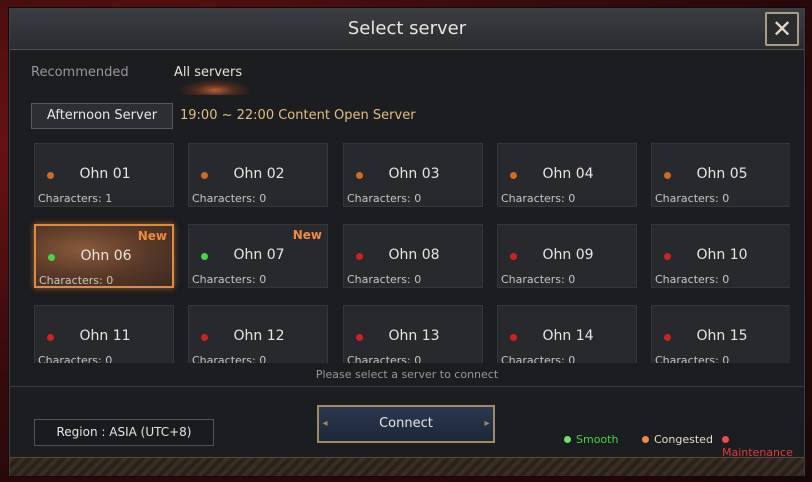 This screenshot has height=482, width=812. Describe the element at coordinates (407, 386) in the screenshot. I see `divider` at that location.